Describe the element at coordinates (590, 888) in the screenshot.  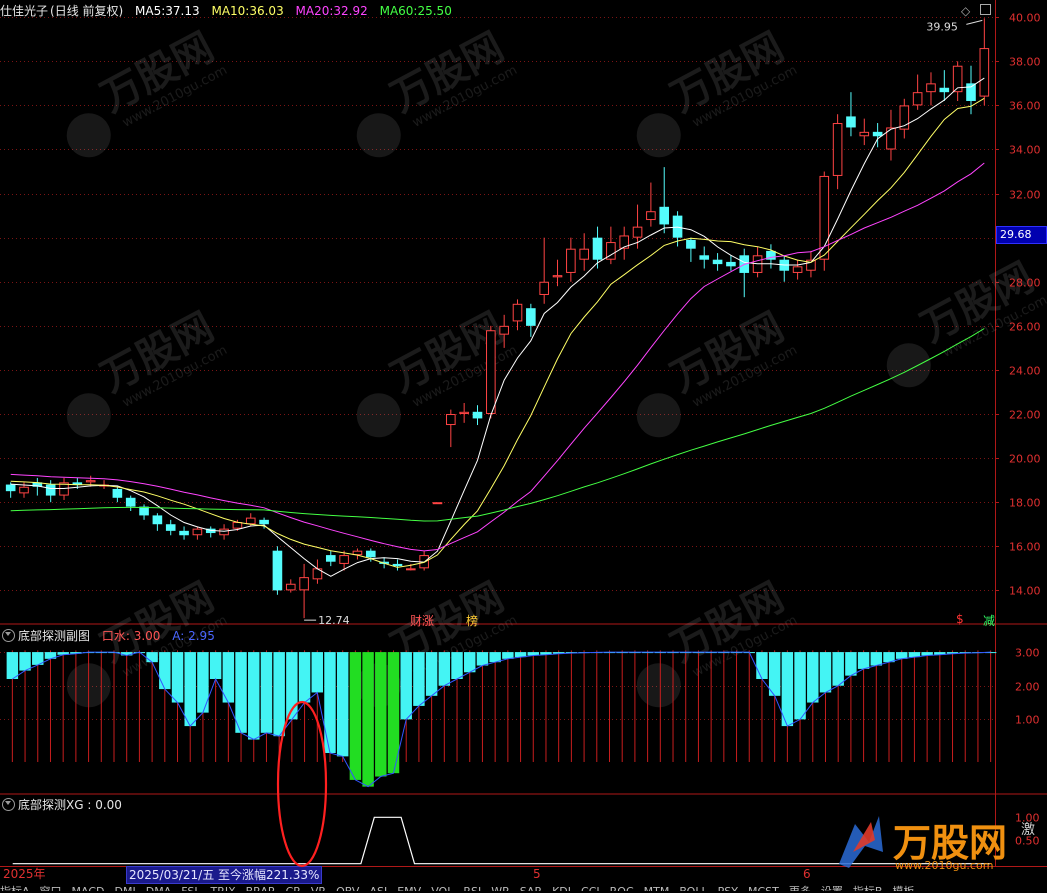
I see `indicator-tab: CCI` at that location.